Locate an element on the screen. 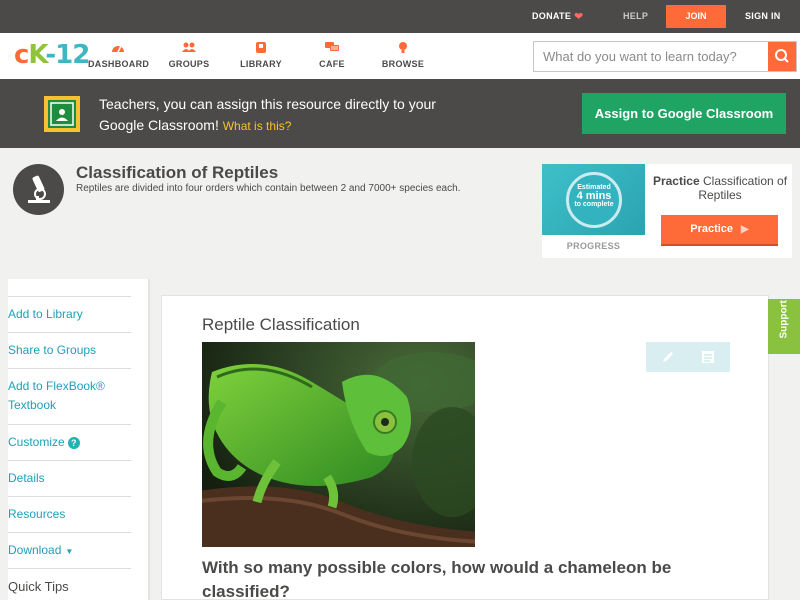 This screenshot has width=800, height=600. progress-label: PROGRESS is located at coordinates (593, 246).